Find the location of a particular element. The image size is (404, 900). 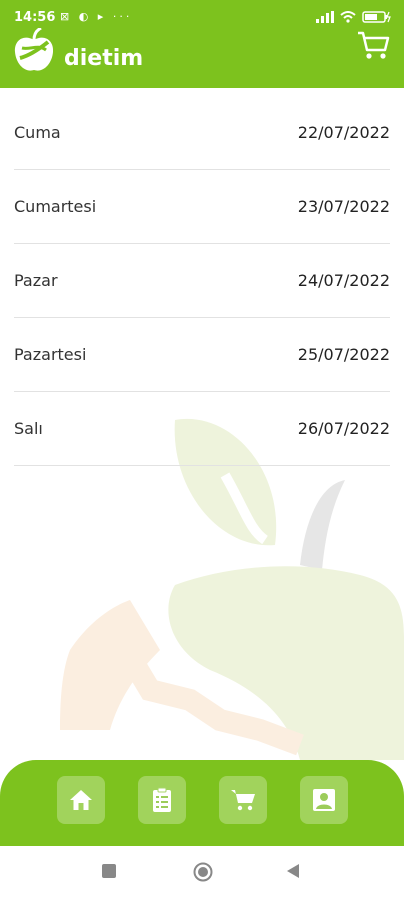

apple-logo-icon is located at coordinates (34, 49).